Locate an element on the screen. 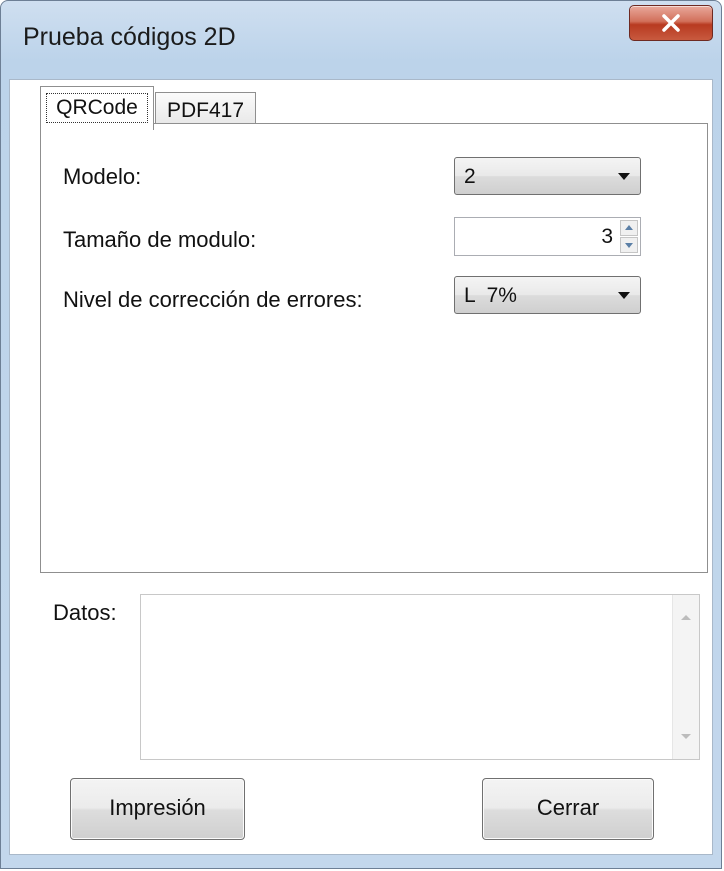 The width and height of the screenshot is (724, 871). tab-qrcode-label: QRCode is located at coordinates (97, 108).